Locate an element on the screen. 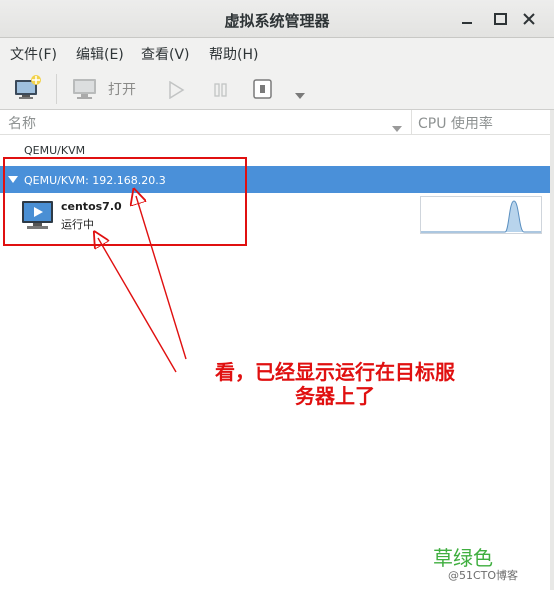 This screenshot has width=554, height=590. annotation-line-2: 务器上了 is located at coordinates (335, 396).